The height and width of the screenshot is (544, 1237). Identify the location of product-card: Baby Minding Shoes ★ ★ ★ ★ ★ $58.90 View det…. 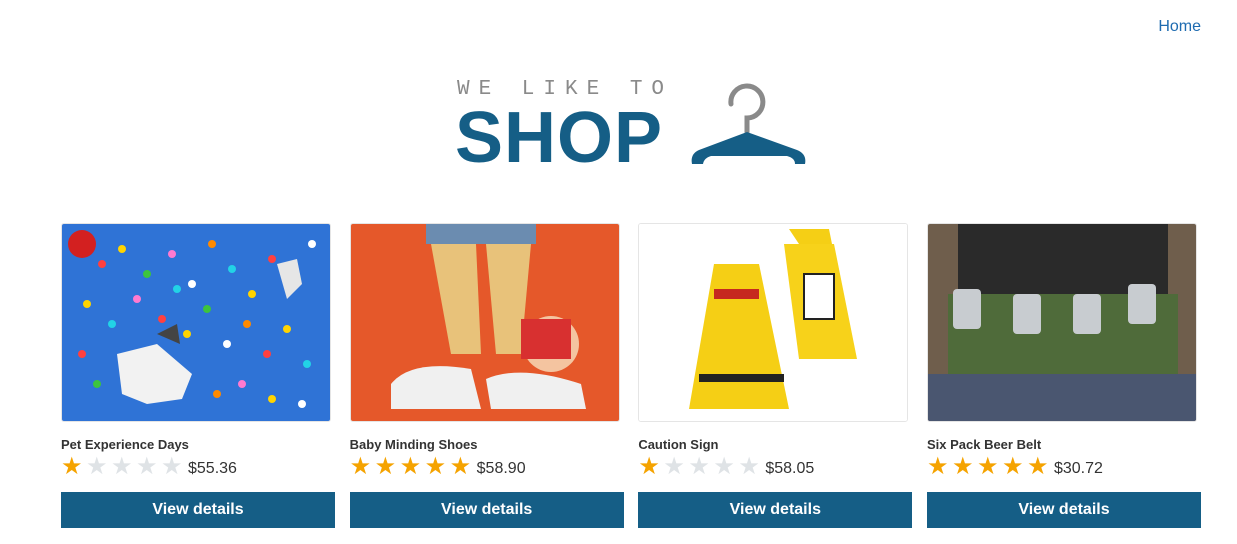
(486, 375).